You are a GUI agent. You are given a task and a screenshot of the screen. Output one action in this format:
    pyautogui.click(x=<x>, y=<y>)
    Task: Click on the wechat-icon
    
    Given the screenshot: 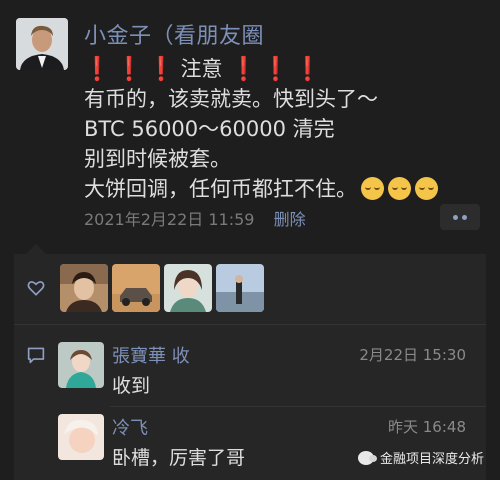 What is the action you would take?
    pyautogui.click(x=367, y=457)
    